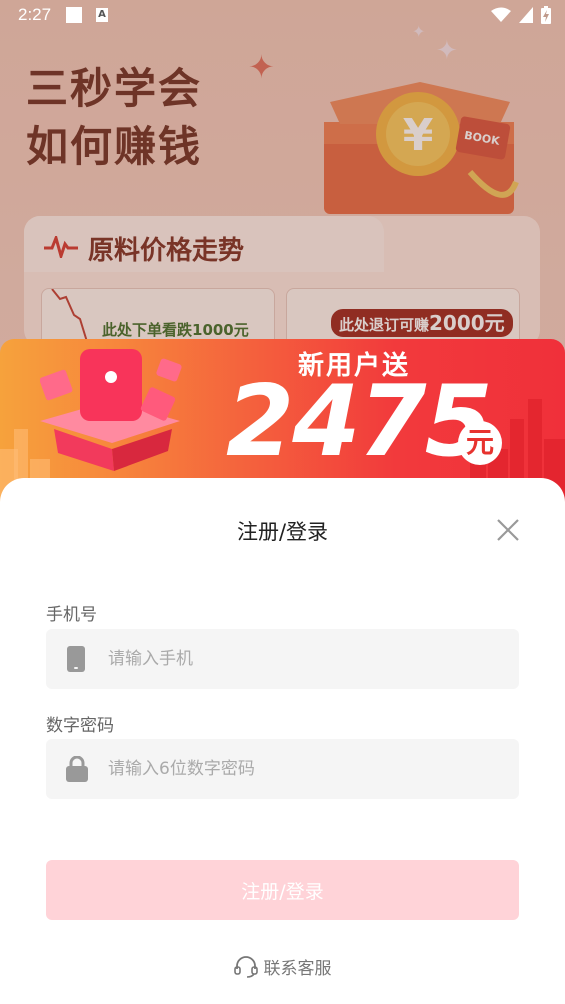  What do you see at coordinates (508, 530) in the screenshot?
I see `close-icon` at bounding box center [508, 530].